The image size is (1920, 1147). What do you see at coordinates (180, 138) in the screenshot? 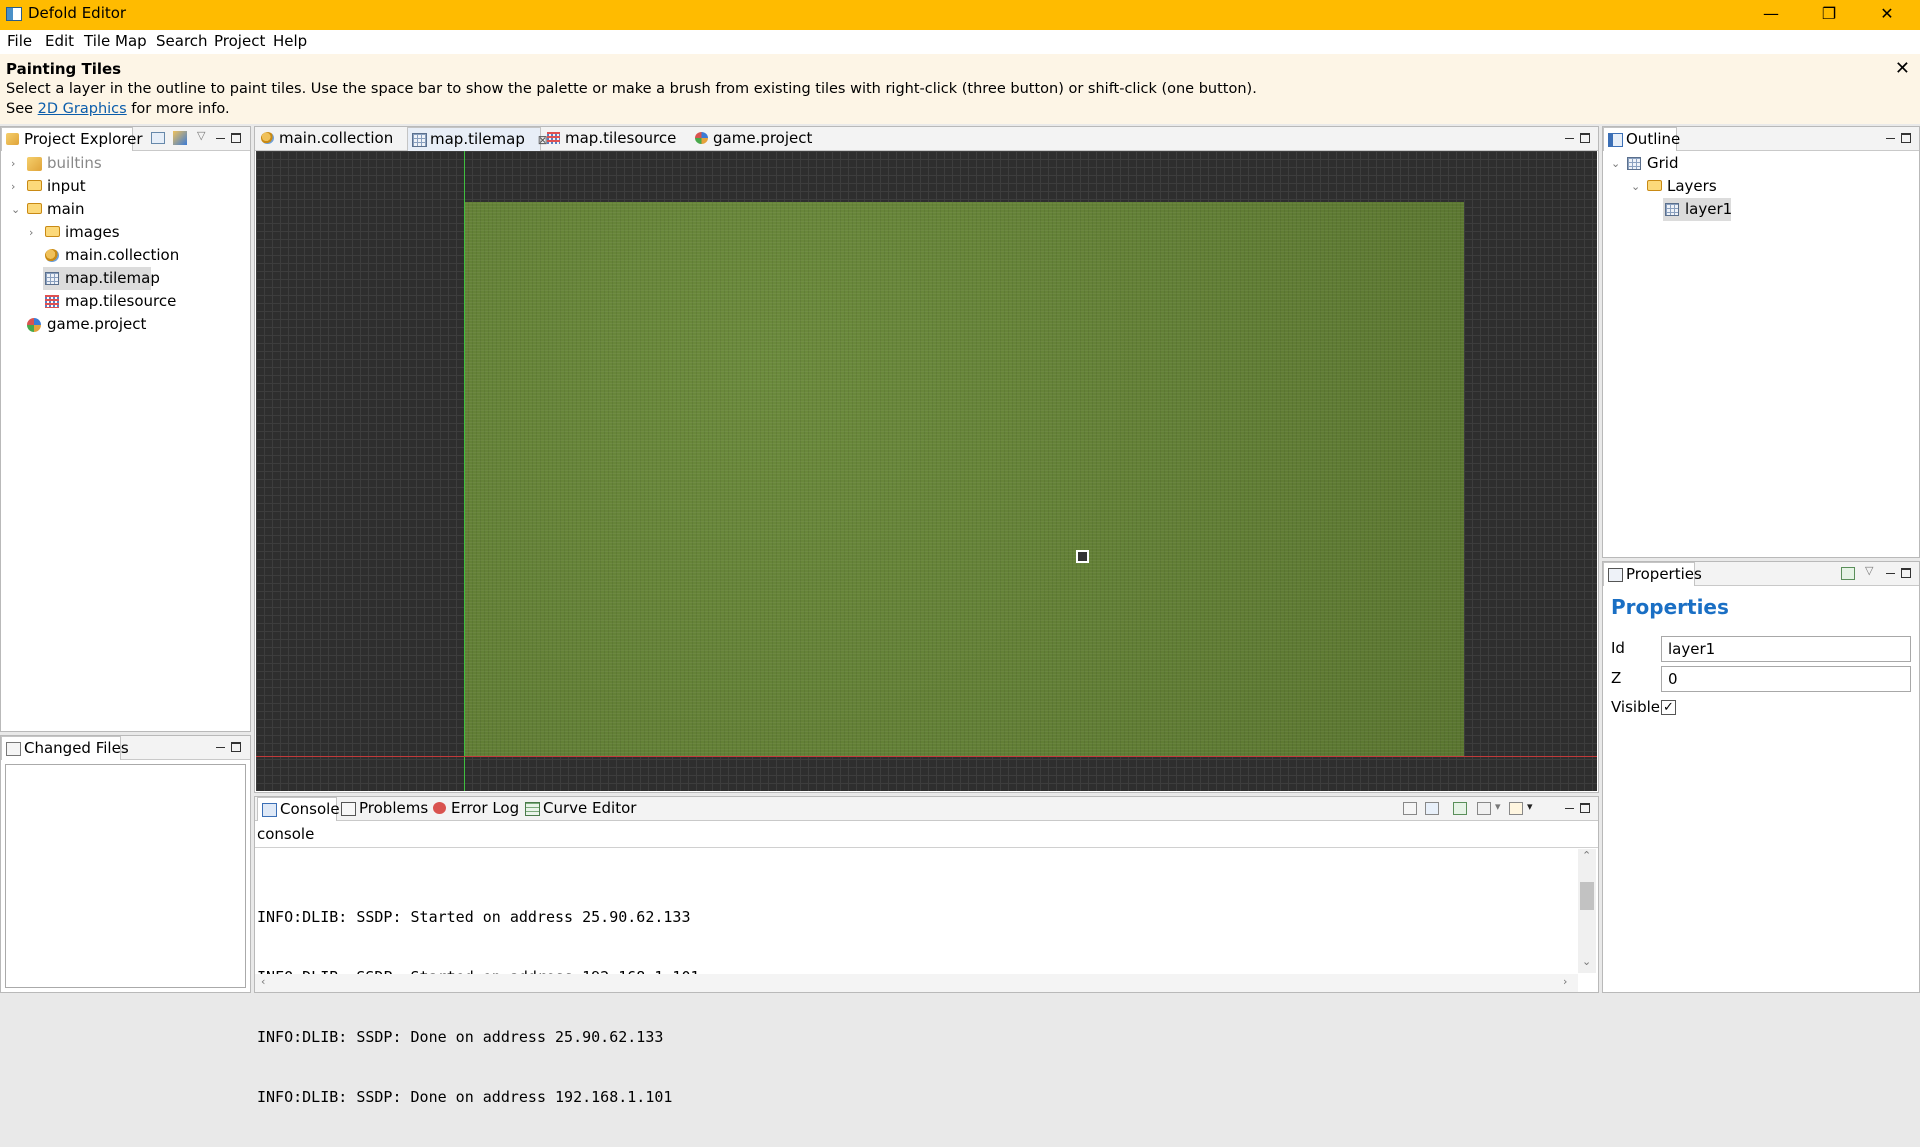
I see `link-editor-icon` at bounding box center [180, 138].